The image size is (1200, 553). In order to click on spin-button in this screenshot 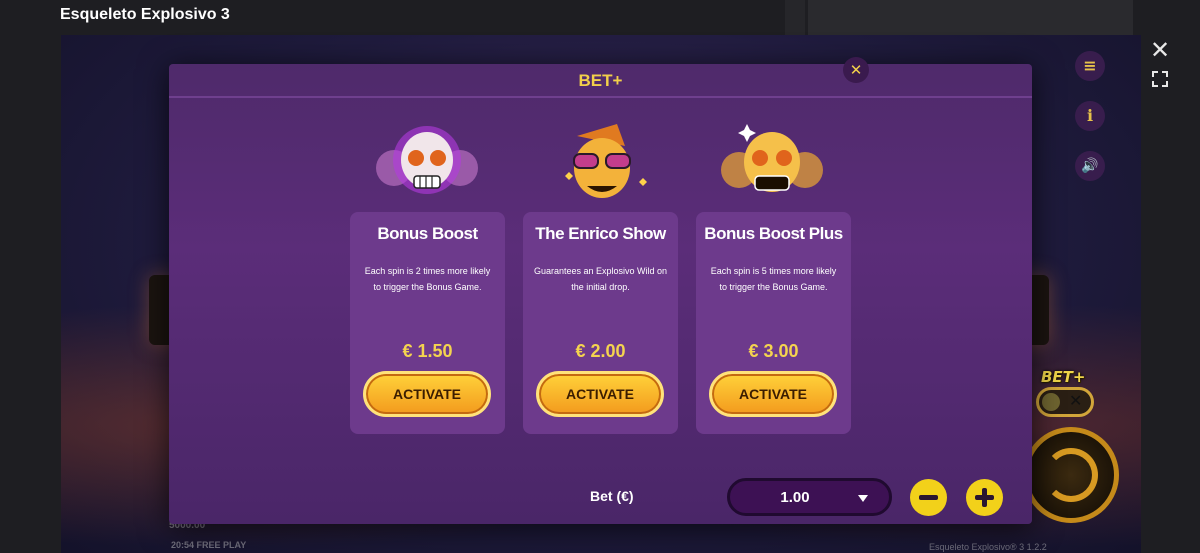, I will do `click(1071, 475)`.